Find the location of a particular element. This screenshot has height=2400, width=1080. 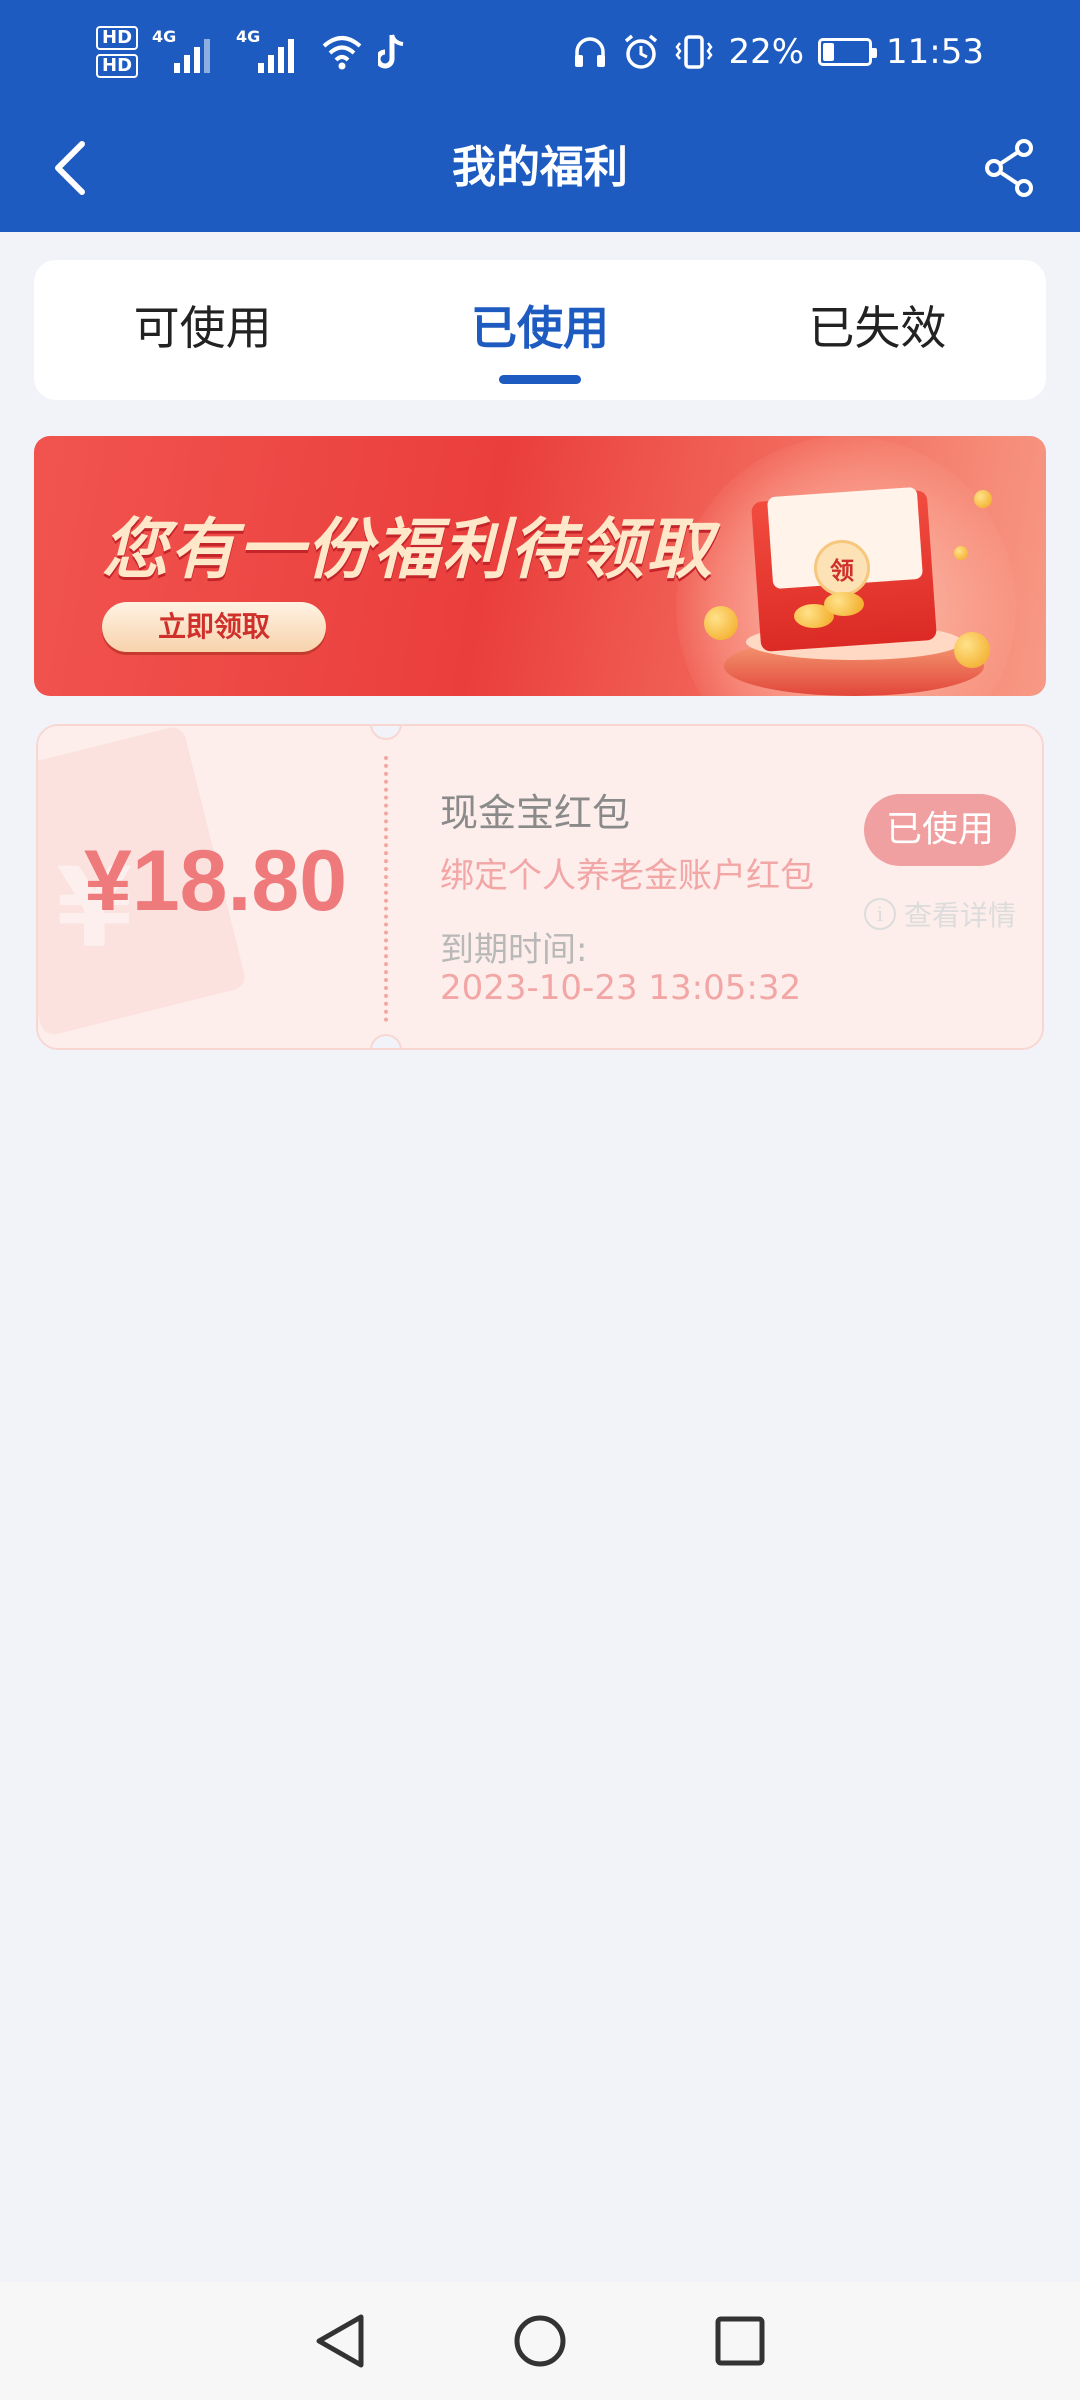

coupon-amount: ¥18.80 is located at coordinates (216, 881).